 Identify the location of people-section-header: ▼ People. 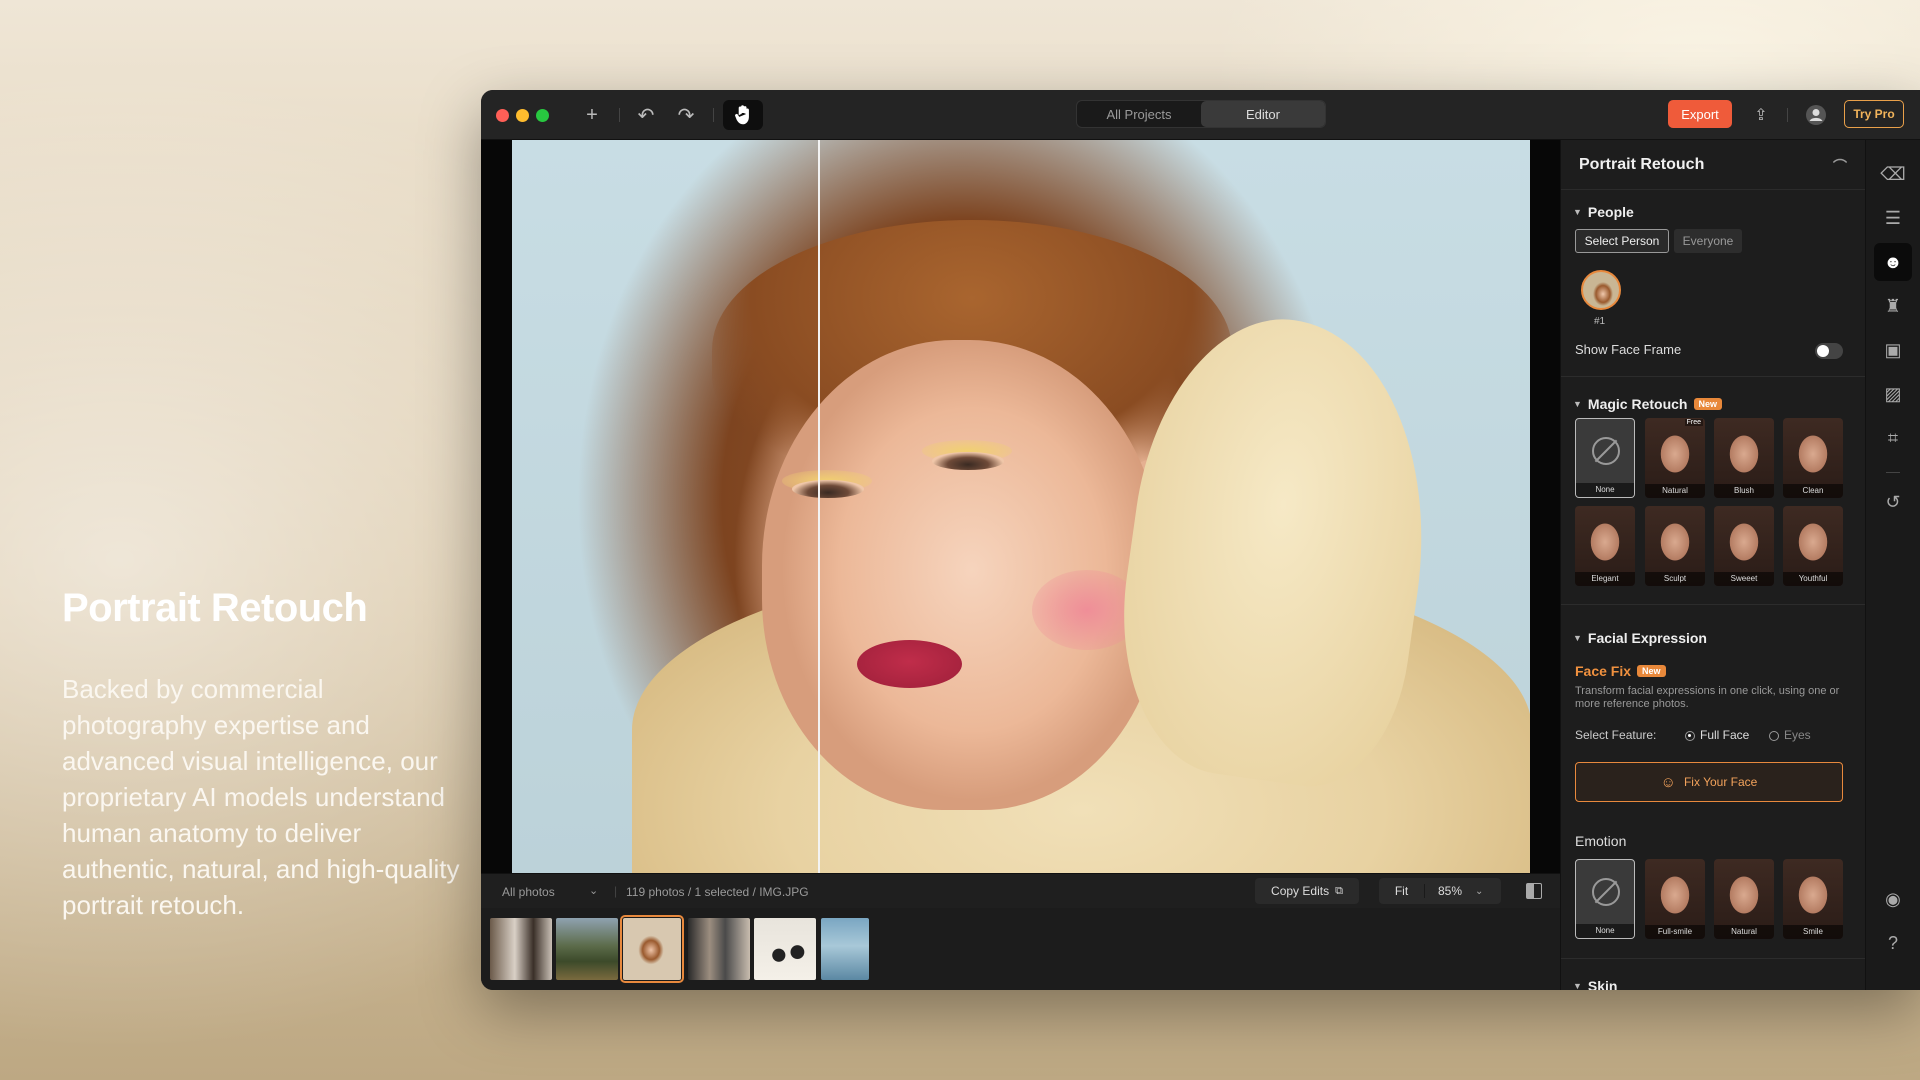
(1603, 212).